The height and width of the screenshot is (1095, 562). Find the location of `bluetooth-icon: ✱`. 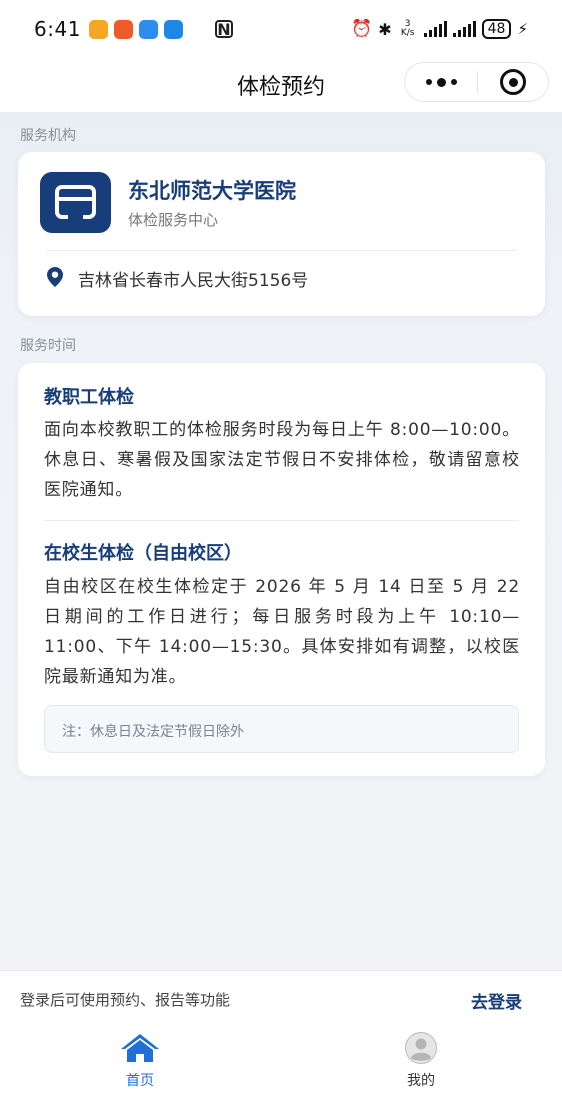

bluetooth-icon: ✱ is located at coordinates (385, 29).